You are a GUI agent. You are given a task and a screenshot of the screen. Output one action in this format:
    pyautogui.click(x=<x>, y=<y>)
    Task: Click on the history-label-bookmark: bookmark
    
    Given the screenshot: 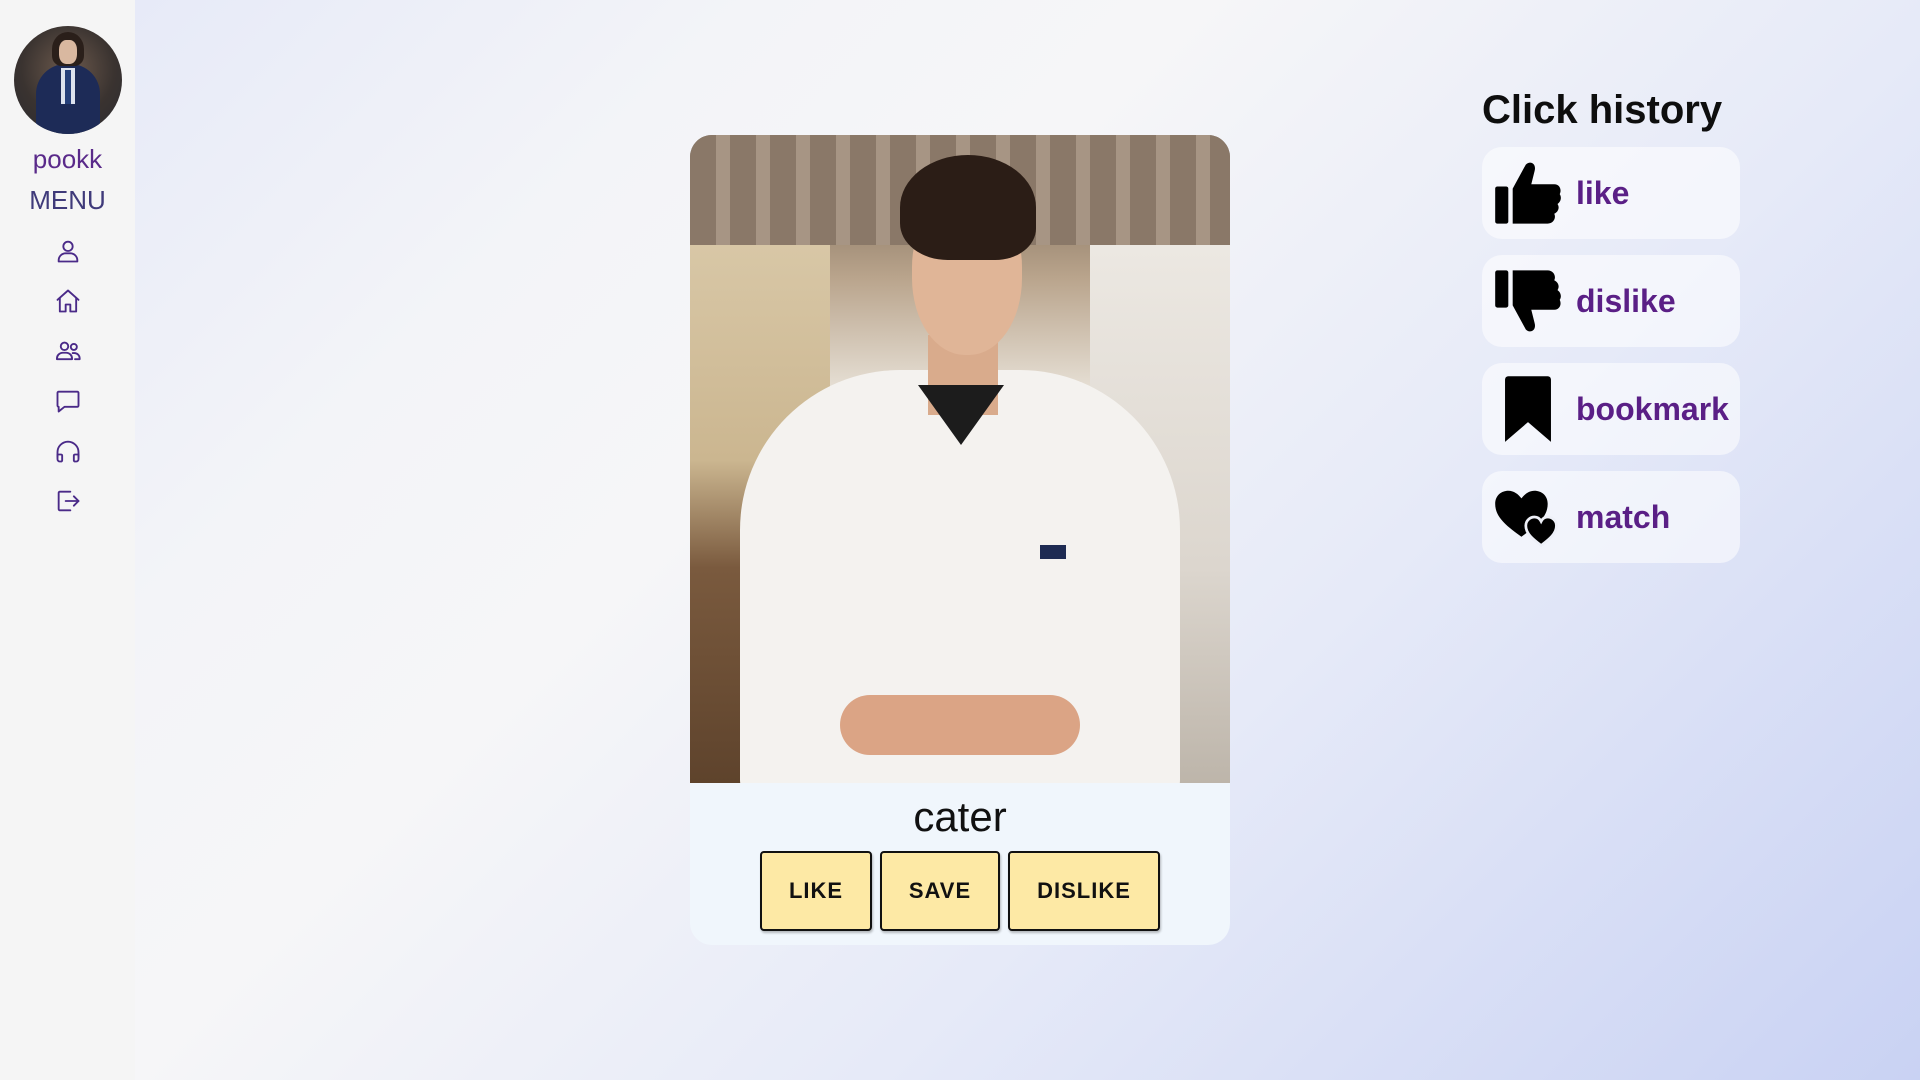 What is the action you would take?
    pyautogui.click(x=1652, y=408)
    